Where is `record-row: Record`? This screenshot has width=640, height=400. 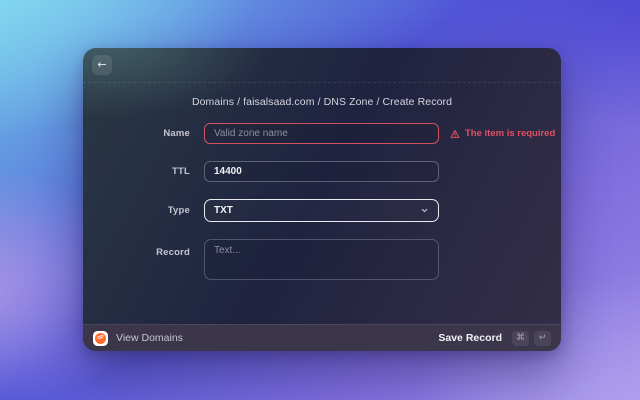 record-row: Record is located at coordinates (322, 259).